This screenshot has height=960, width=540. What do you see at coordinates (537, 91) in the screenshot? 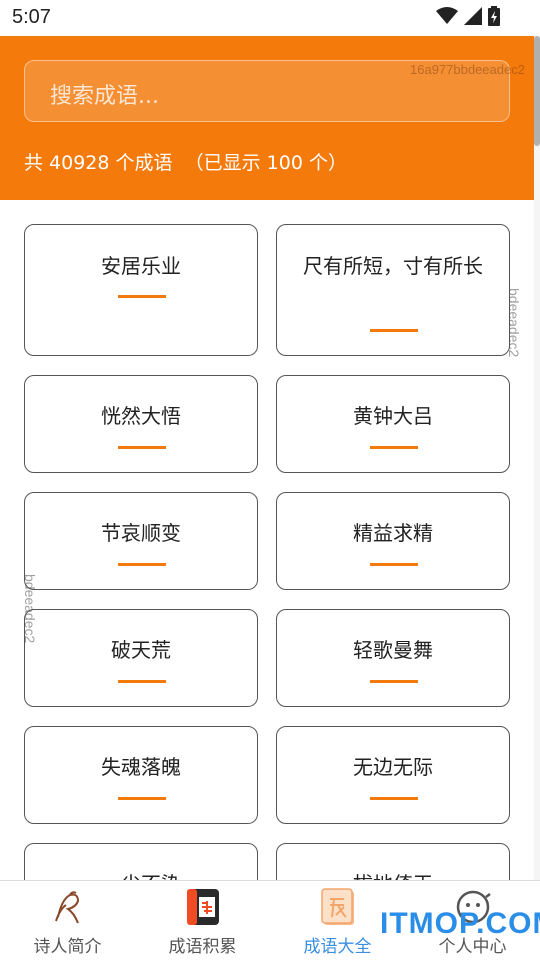
I see `scroll-thumb` at bounding box center [537, 91].